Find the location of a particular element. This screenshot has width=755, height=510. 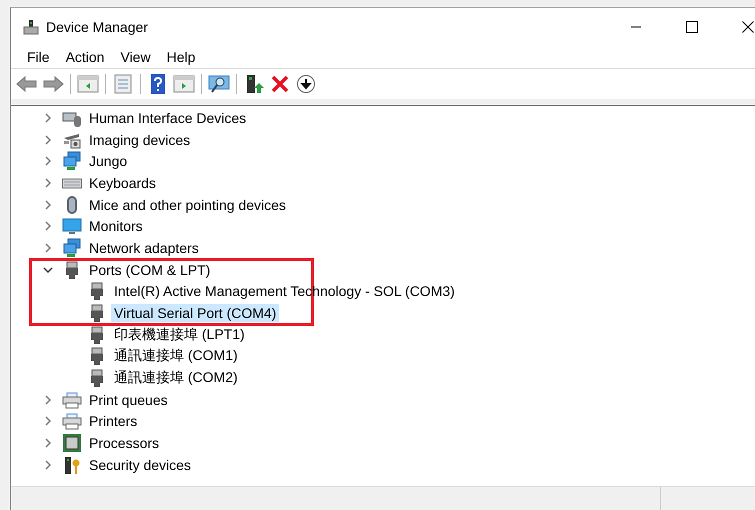

tree-item: Printers is located at coordinates (113, 421).